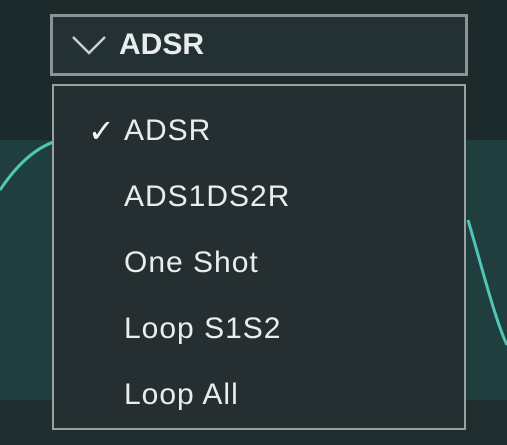 The width and height of the screenshot is (507, 445). I want to click on menu-item-ads1ds2r: ADS1DS2R, so click(259, 197).